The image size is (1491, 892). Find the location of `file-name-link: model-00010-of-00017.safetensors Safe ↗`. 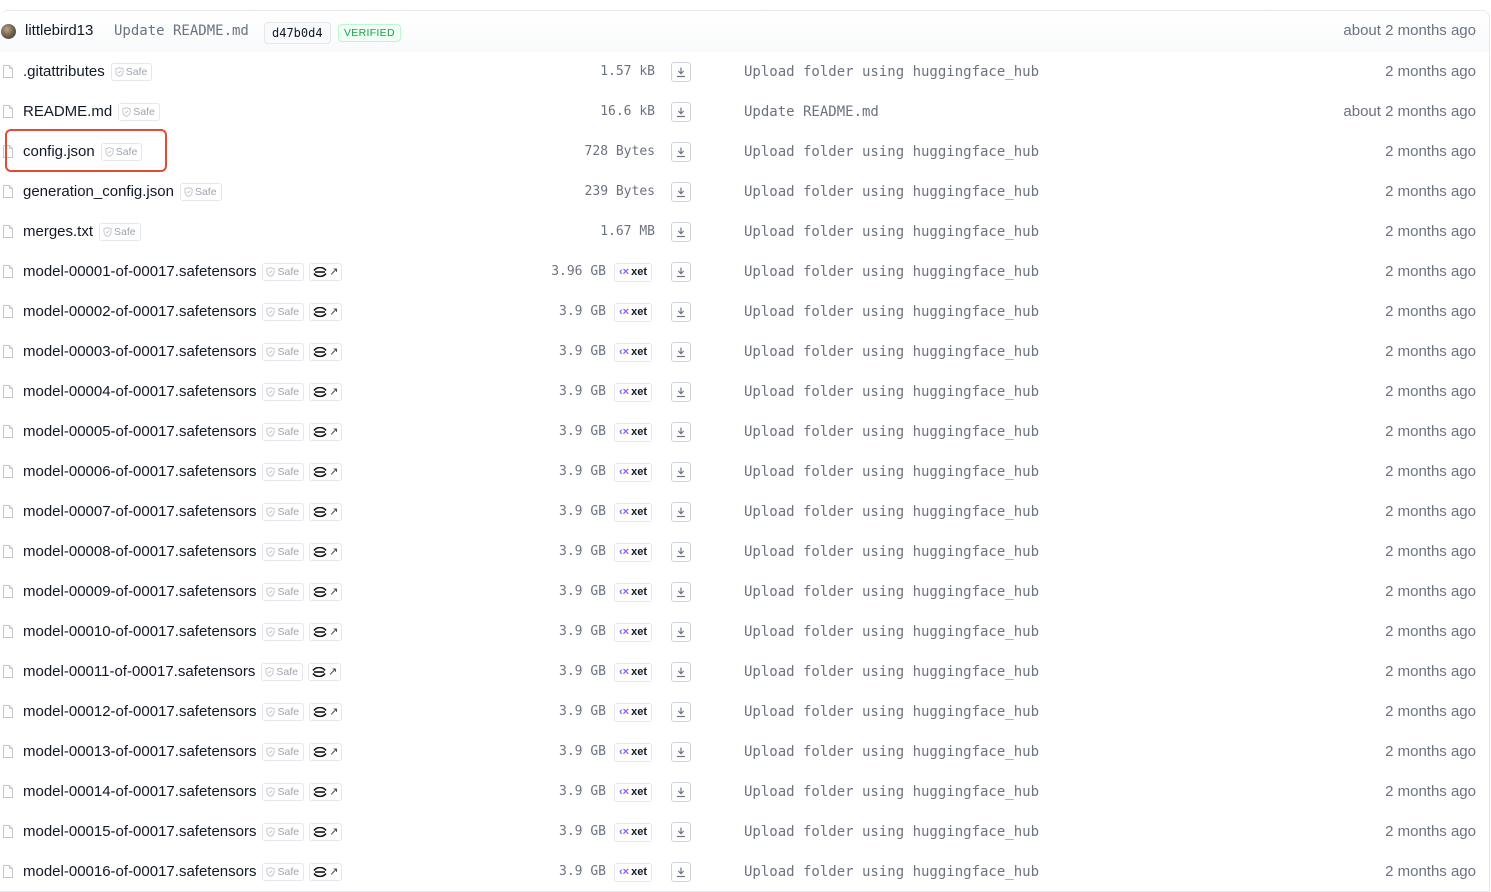

file-name-link: model-00010-of-00017.safetensors Safe ↗ is located at coordinates (183, 632).